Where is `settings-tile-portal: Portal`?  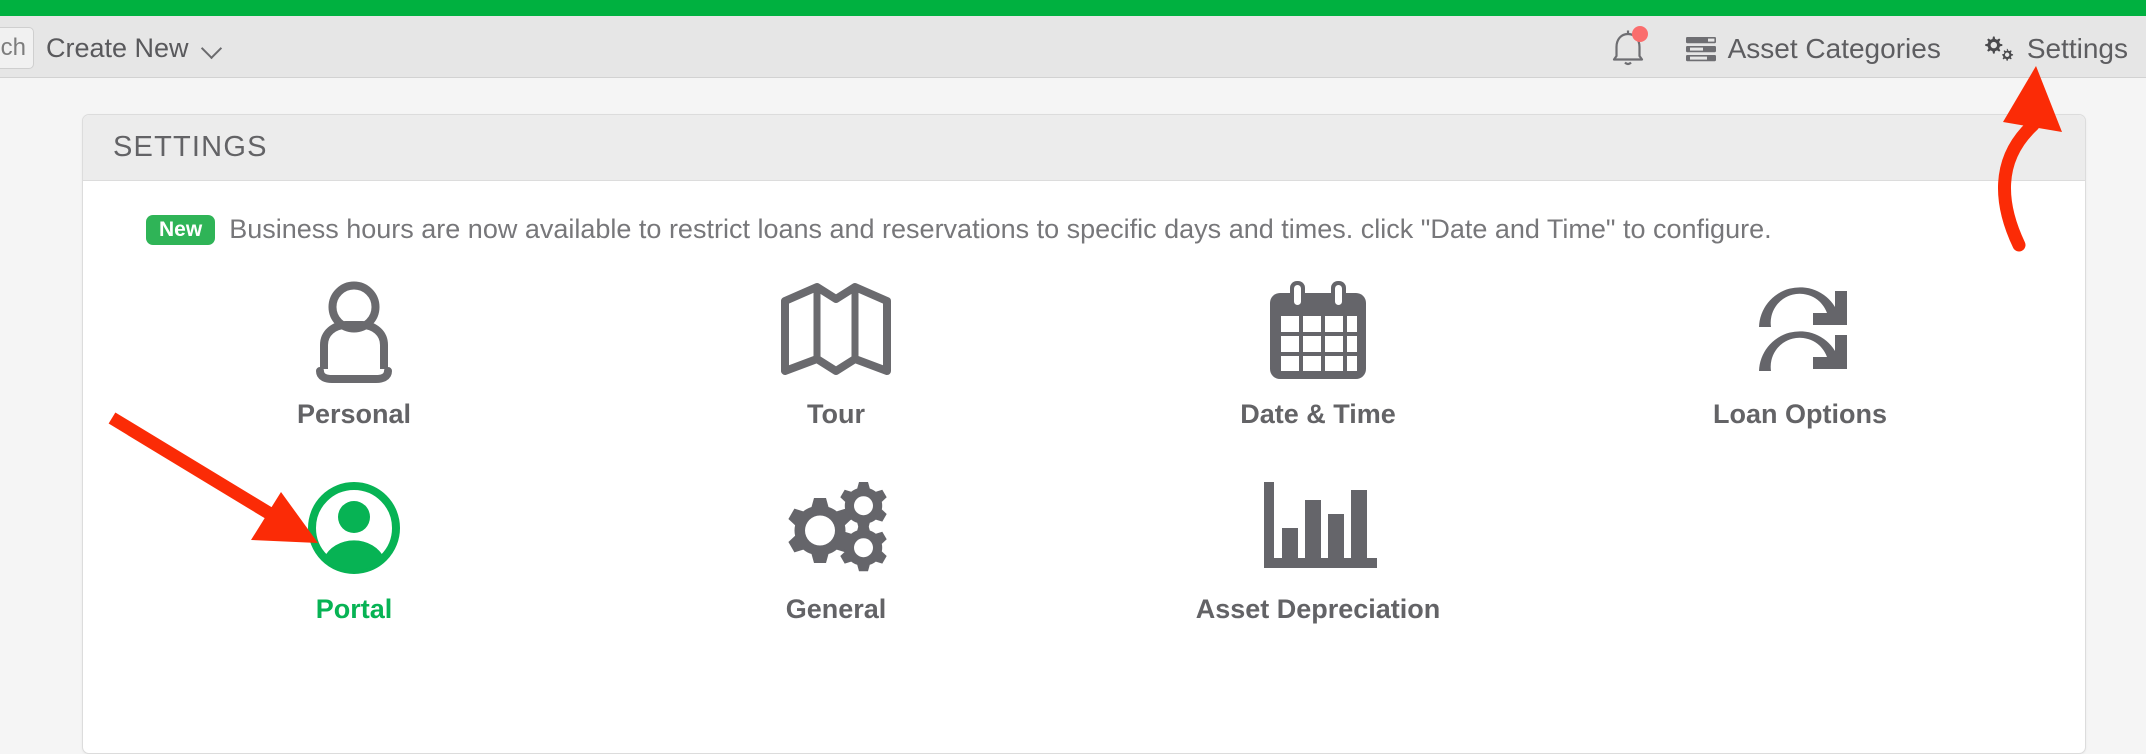 settings-tile-portal: Portal is located at coordinates (354, 545).